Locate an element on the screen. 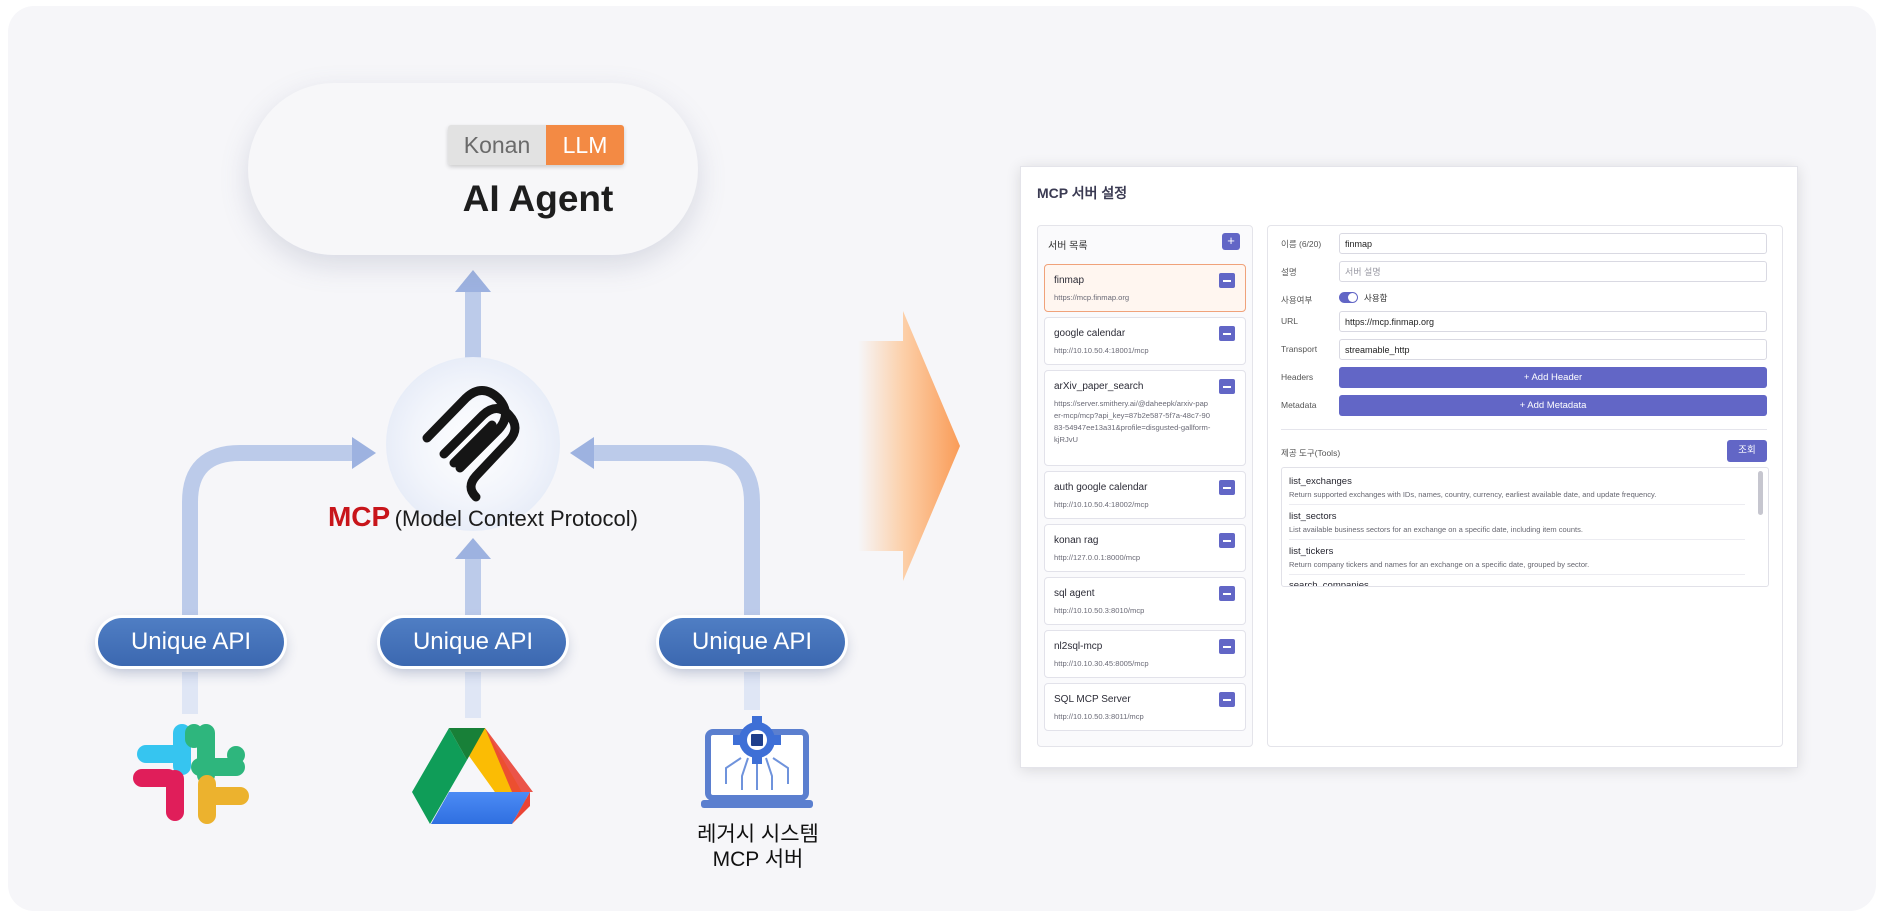 Image resolution: width=1885 pixels, height=917 pixels. mcp-label: MCP (Model Context Protocol) is located at coordinates (483, 517).